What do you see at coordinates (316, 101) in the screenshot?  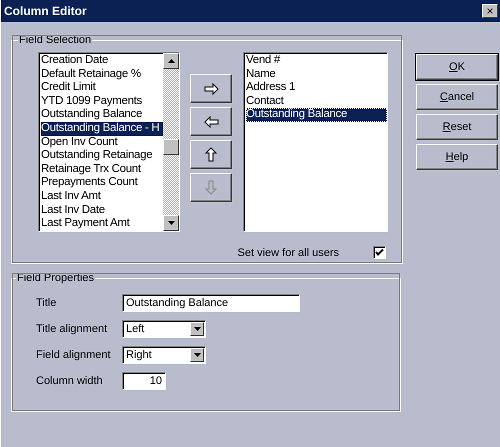 I see `list-item: Contact` at bounding box center [316, 101].